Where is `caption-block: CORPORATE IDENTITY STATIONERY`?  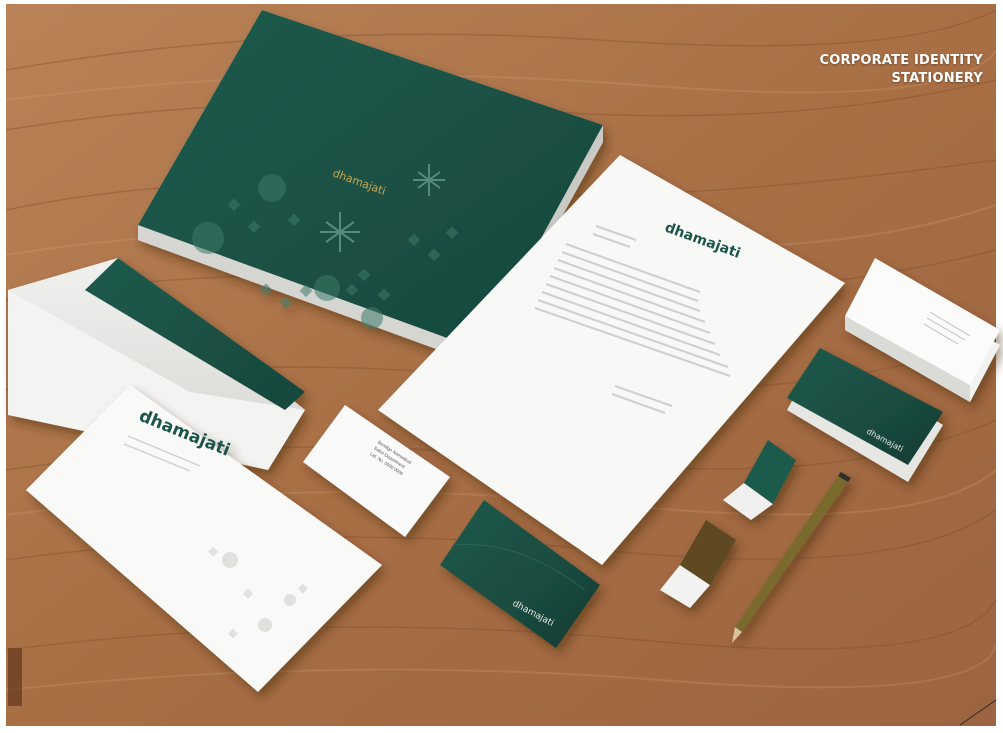 caption-block: CORPORATE IDENTITY STATIONERY is located at coordinates (902, 70).